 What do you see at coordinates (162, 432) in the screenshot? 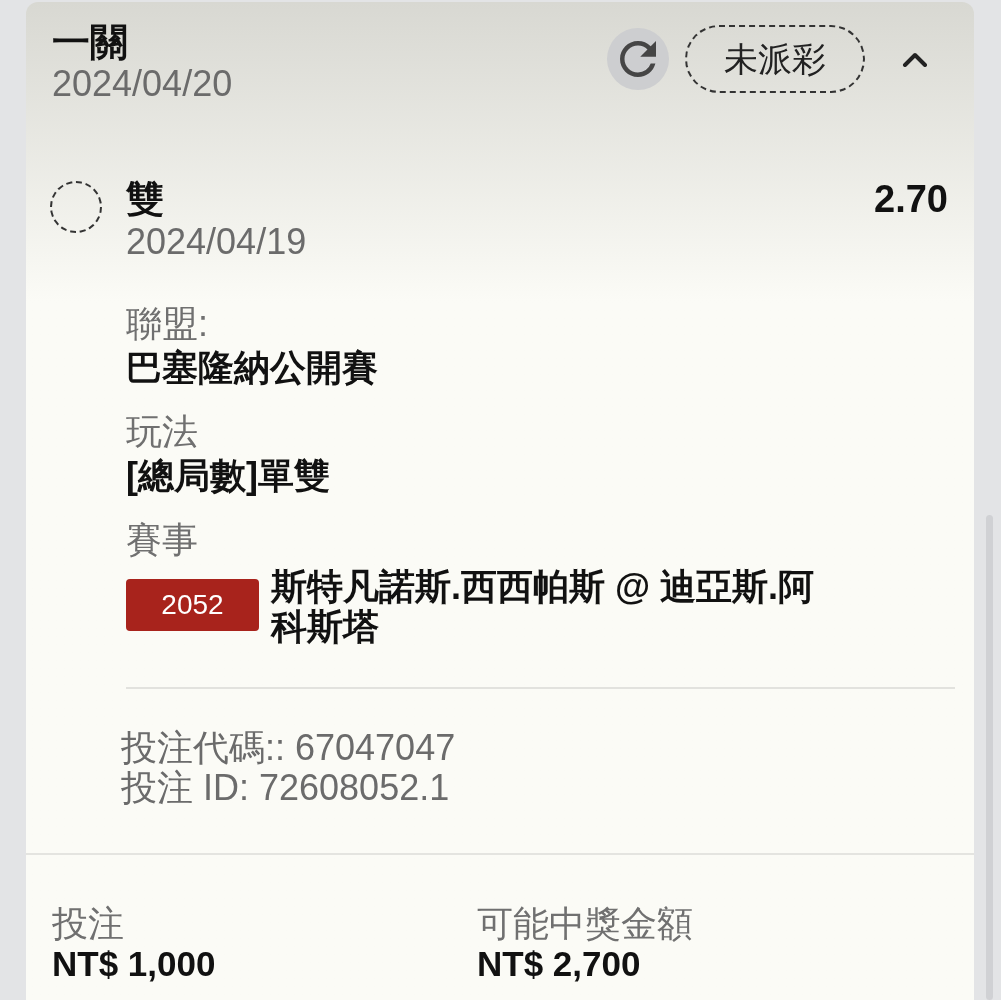
I see `field-label: 玩法` at bounding box center [162, 432].